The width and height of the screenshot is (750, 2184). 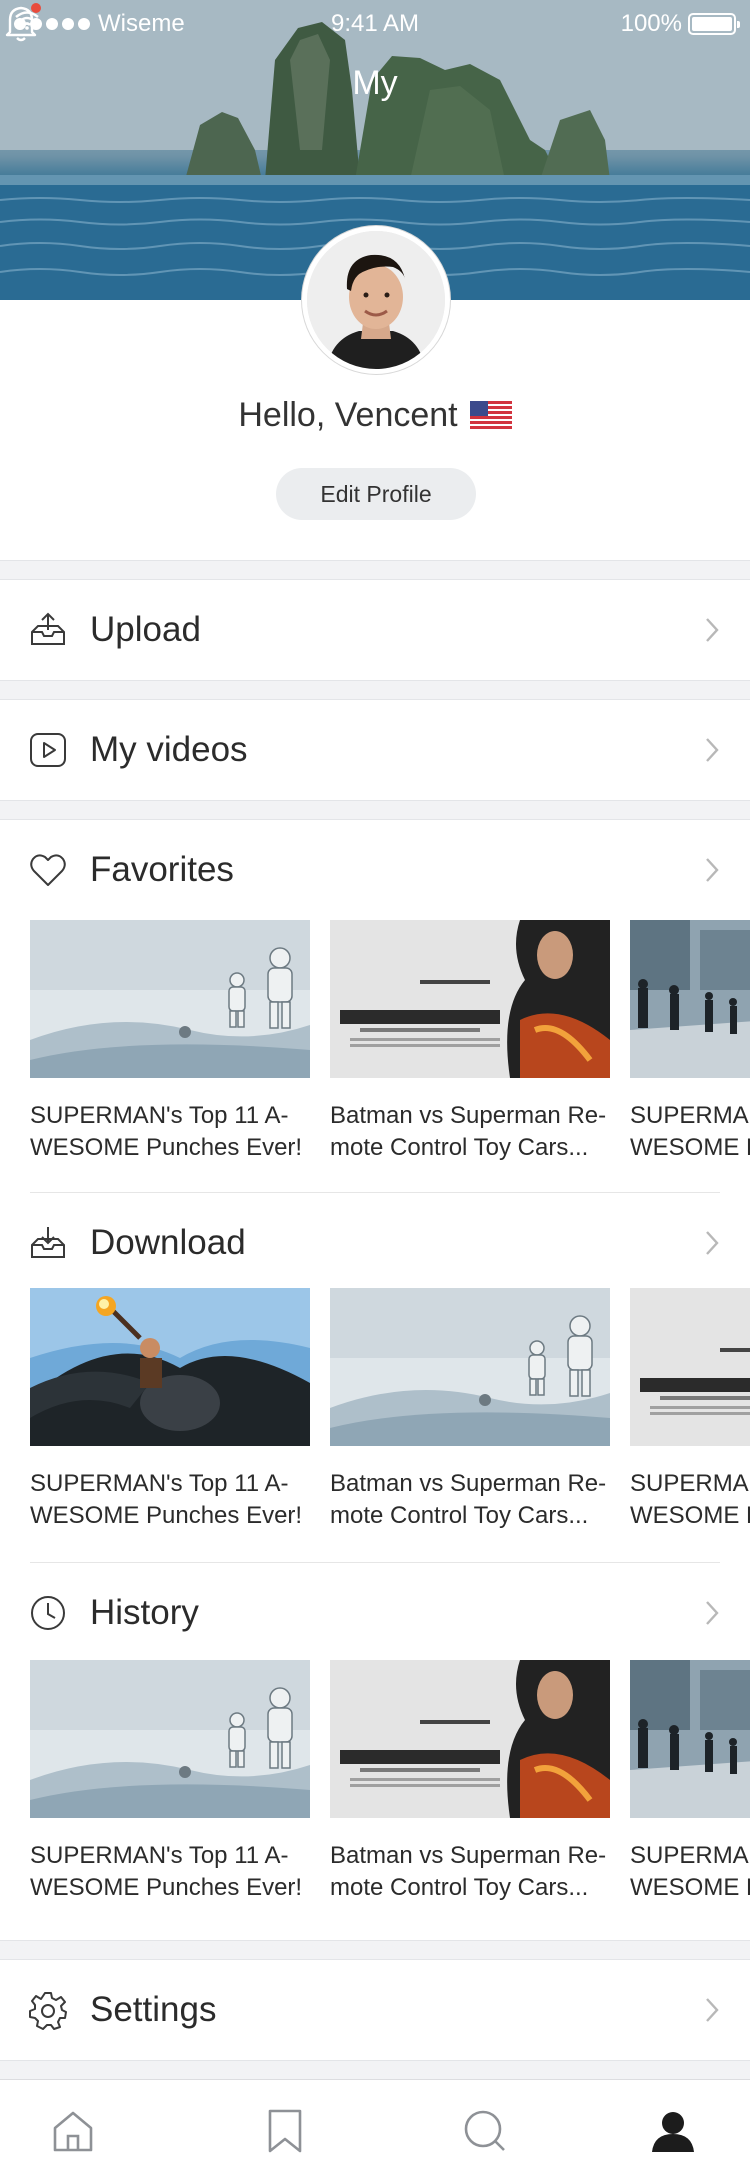 What do you see at coordinates (153, 2009) in the screenshot?
I see `menu-label-settings: Settings` at bounding box center [153, 2009].